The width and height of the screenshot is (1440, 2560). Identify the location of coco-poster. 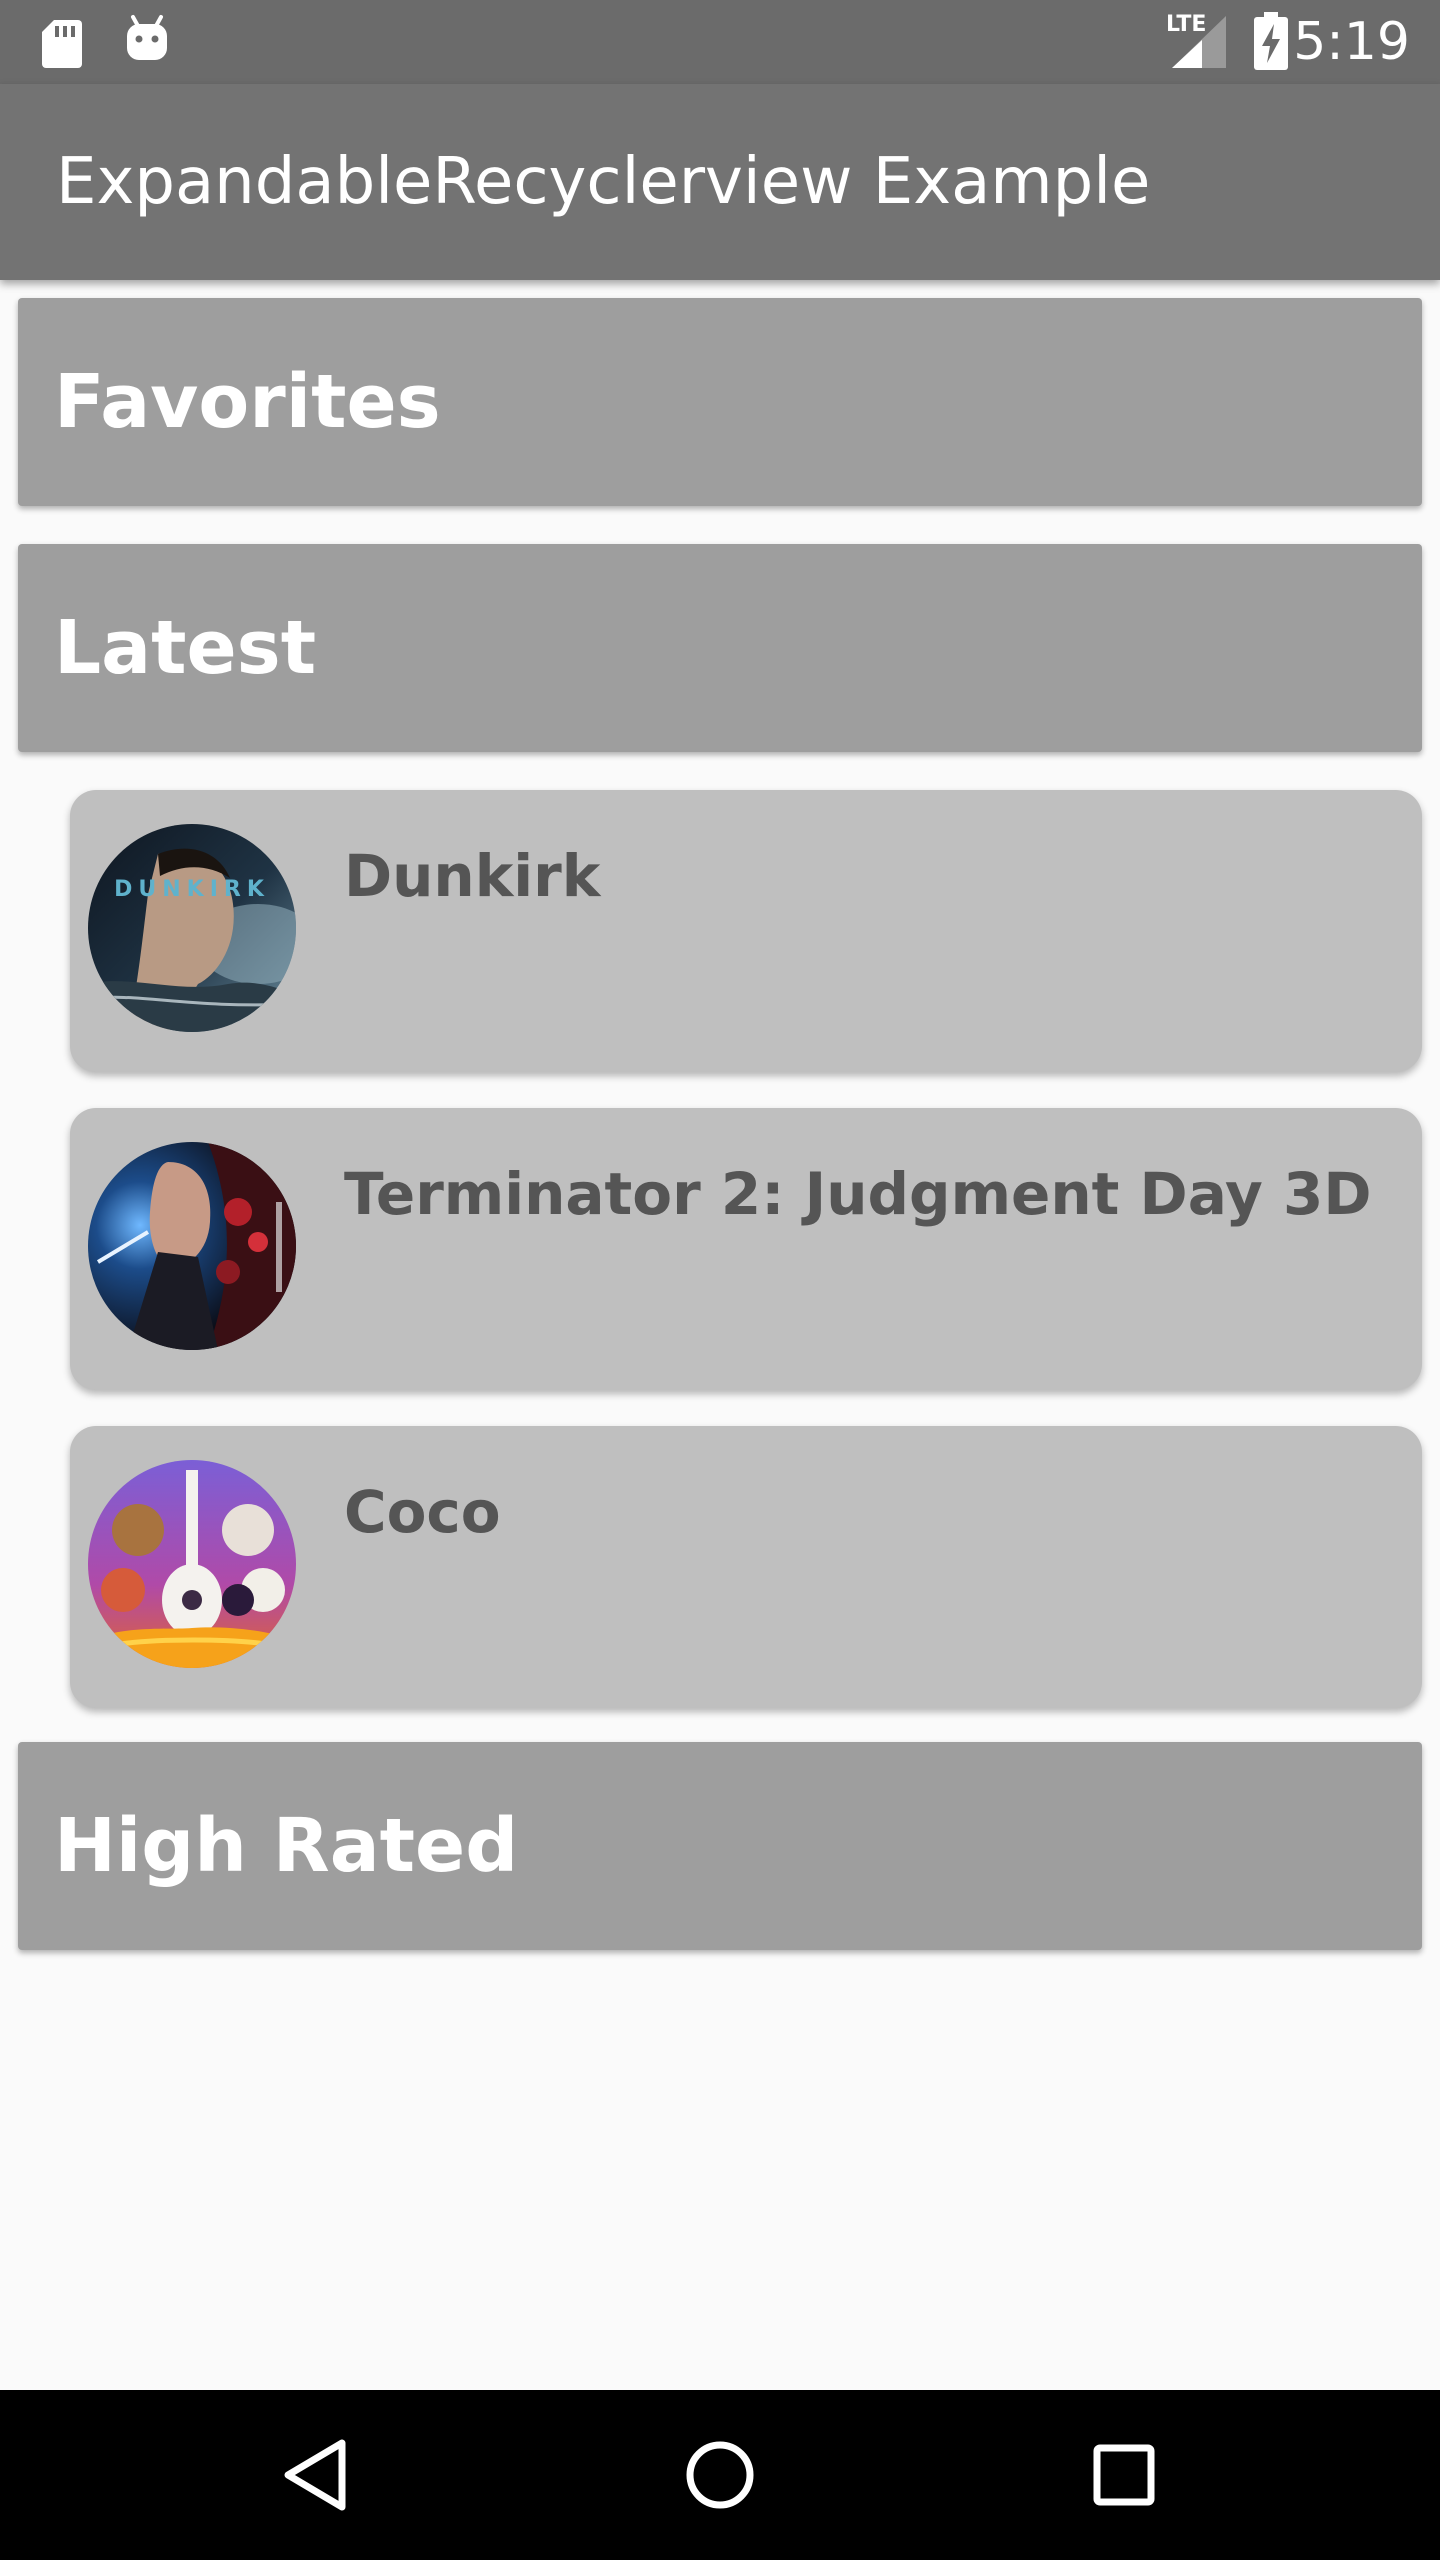
(192, 1564).